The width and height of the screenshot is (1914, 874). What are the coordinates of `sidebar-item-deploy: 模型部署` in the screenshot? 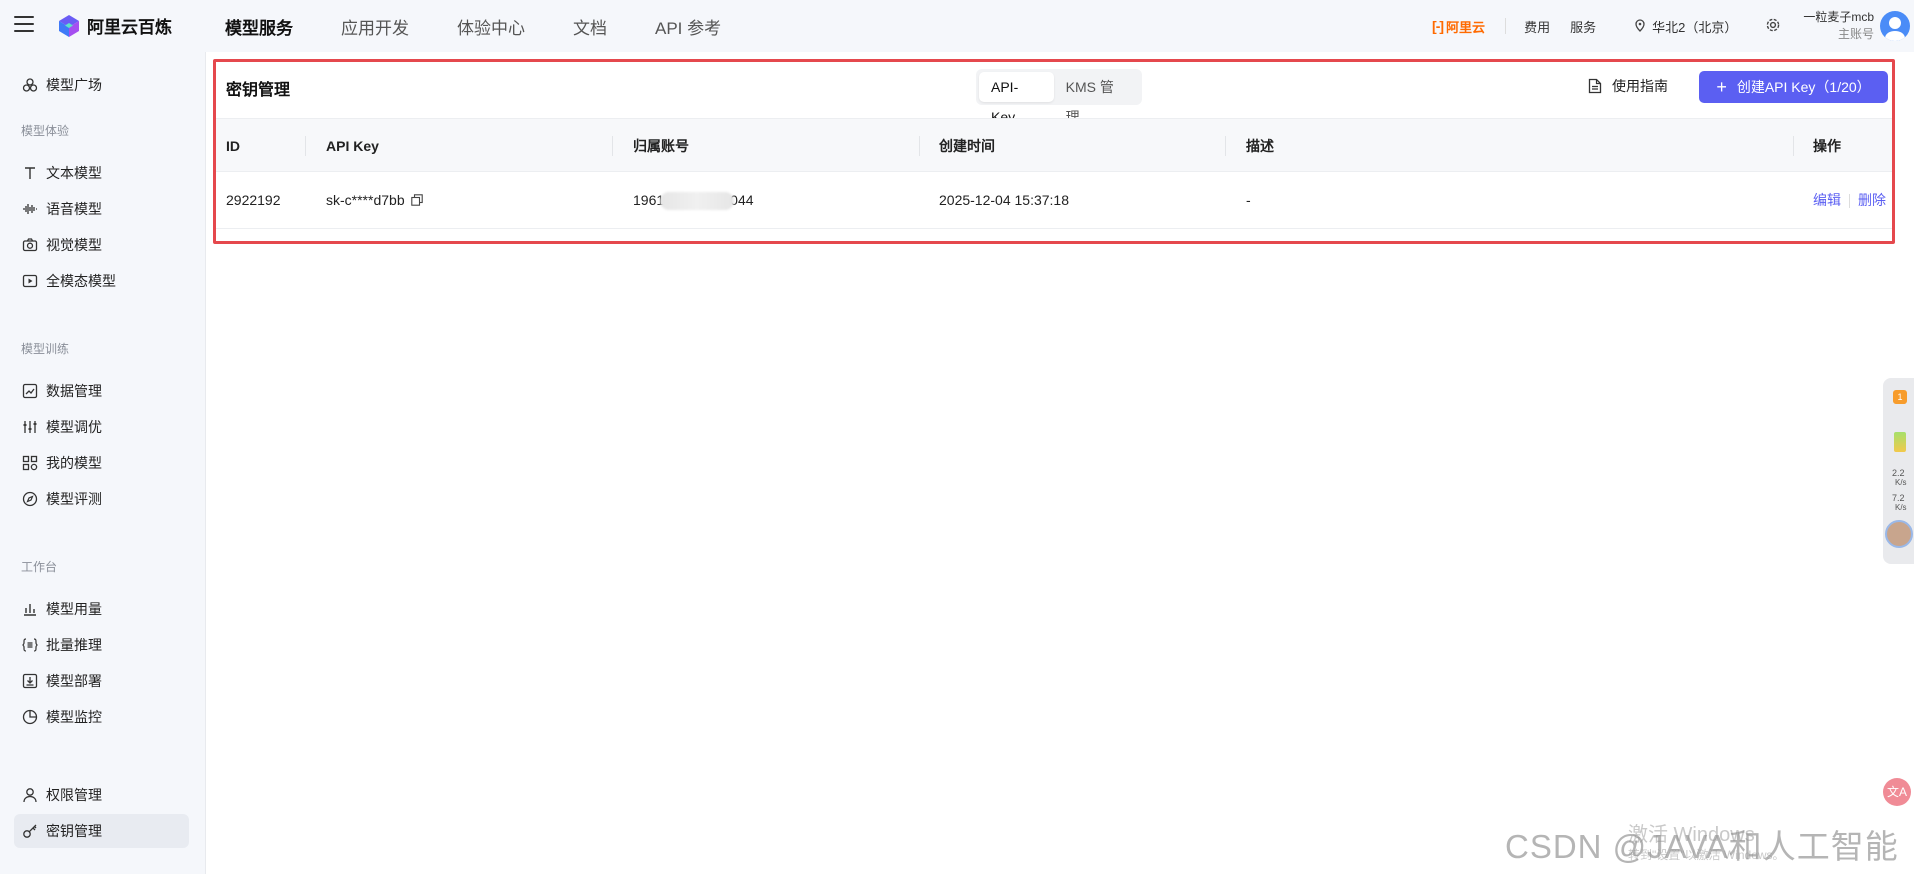 It's located at (101, 681).